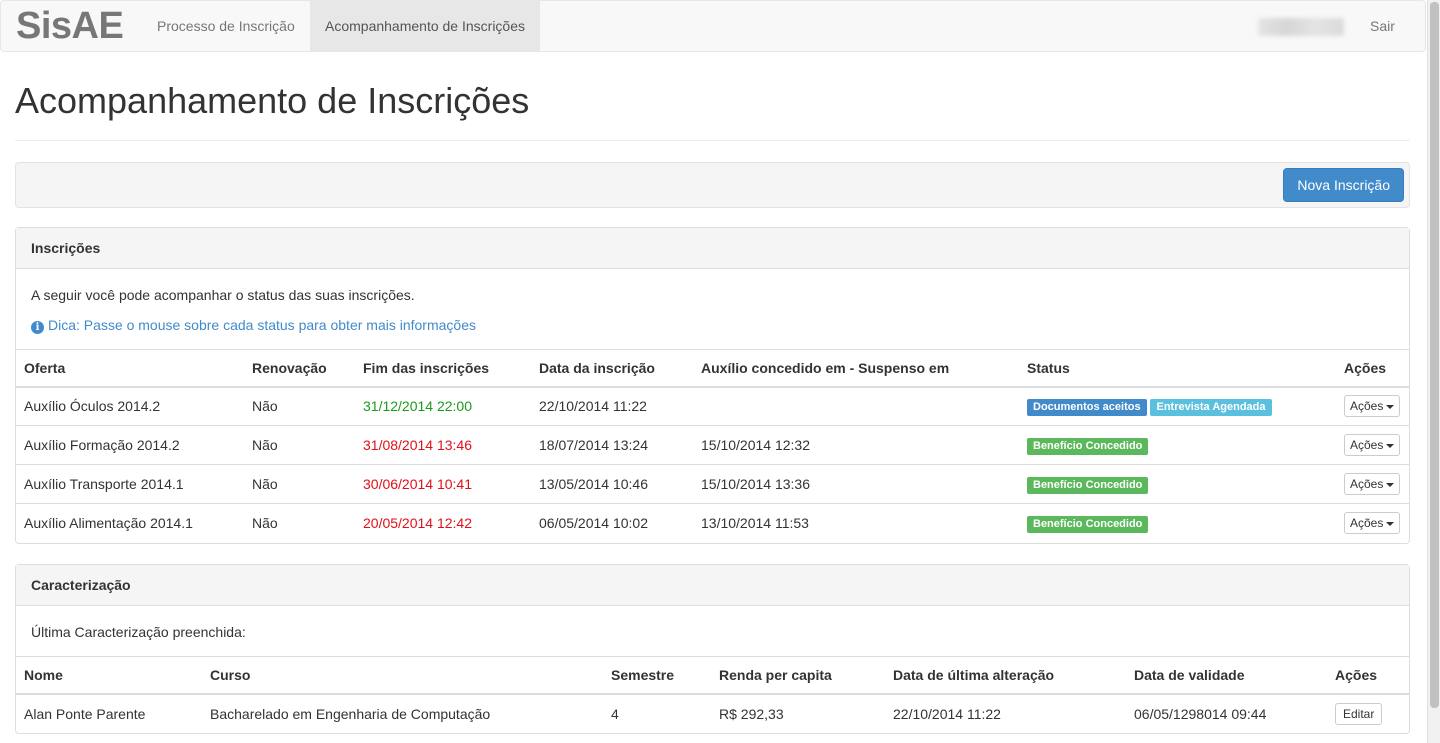 The width and height of the screenshot is (1440, 743). I want to click on cell-concedido: 13/10/2014 11:53, so click(856, 523).